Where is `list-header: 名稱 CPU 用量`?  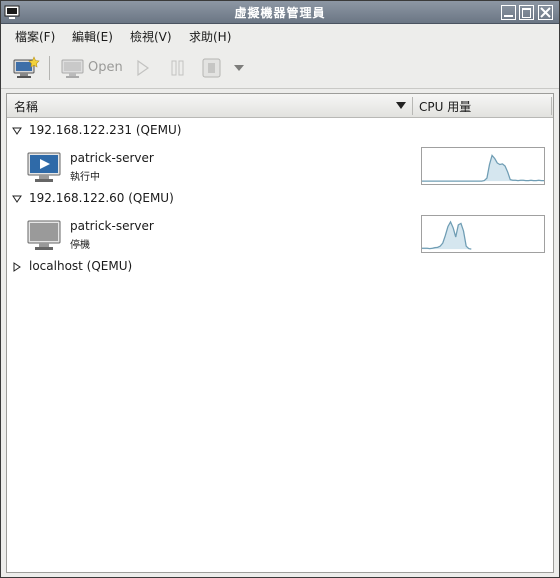 list-header: 名稱 CPU 用量 is located at coordinates (280, 106).